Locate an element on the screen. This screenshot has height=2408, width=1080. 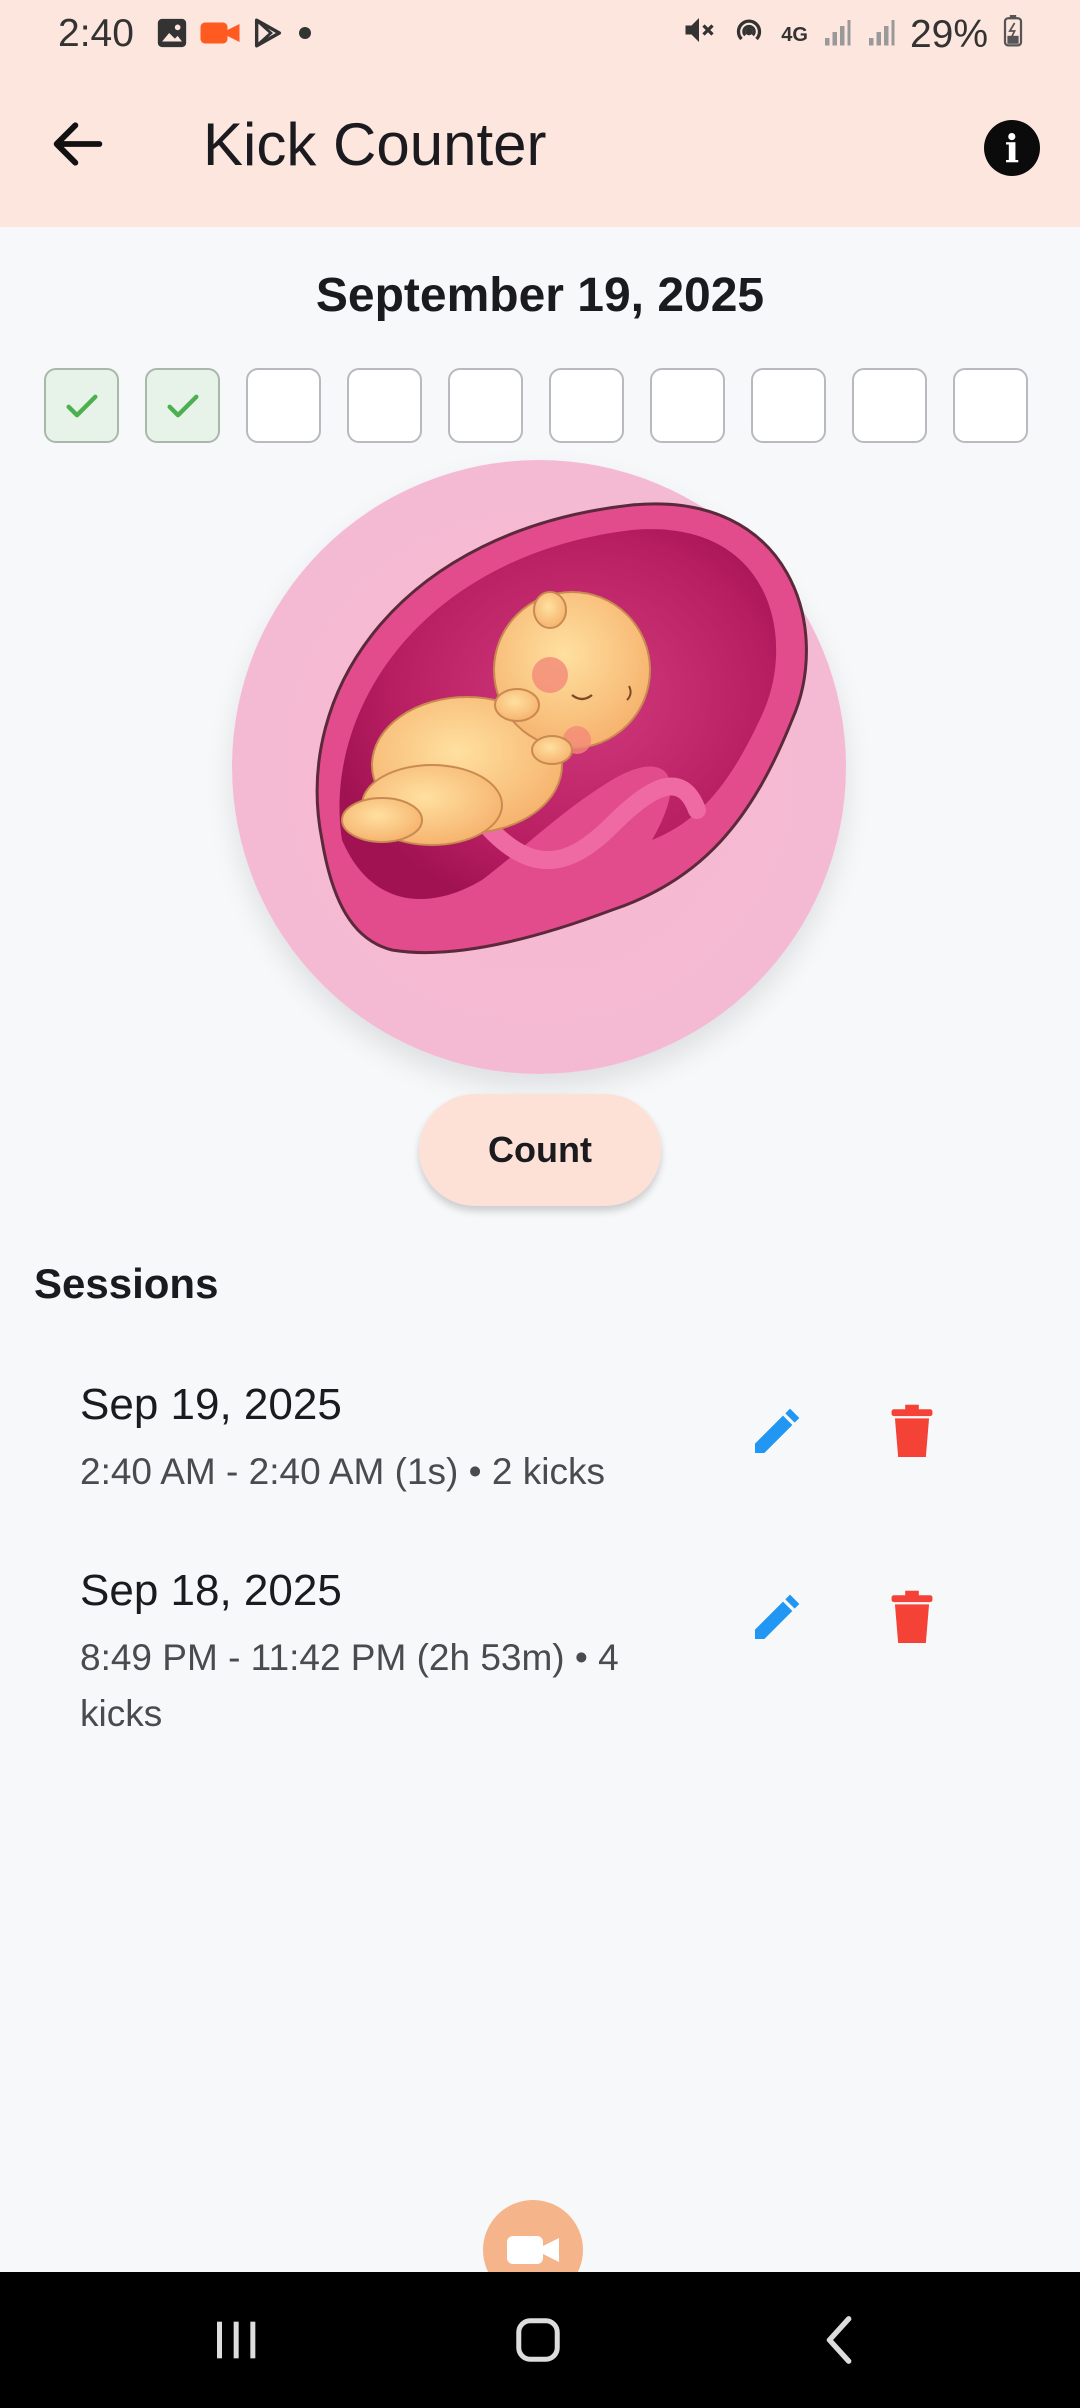
status-time: 2:40 is located at coordinates (96, 33).